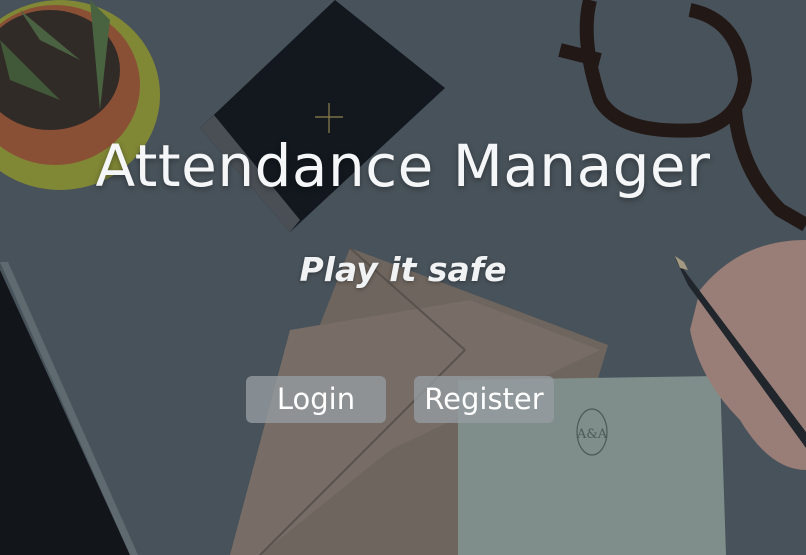  Describe the element at coordinates (484, 399) in the screenshot. I see `register-button: Register` at that location.